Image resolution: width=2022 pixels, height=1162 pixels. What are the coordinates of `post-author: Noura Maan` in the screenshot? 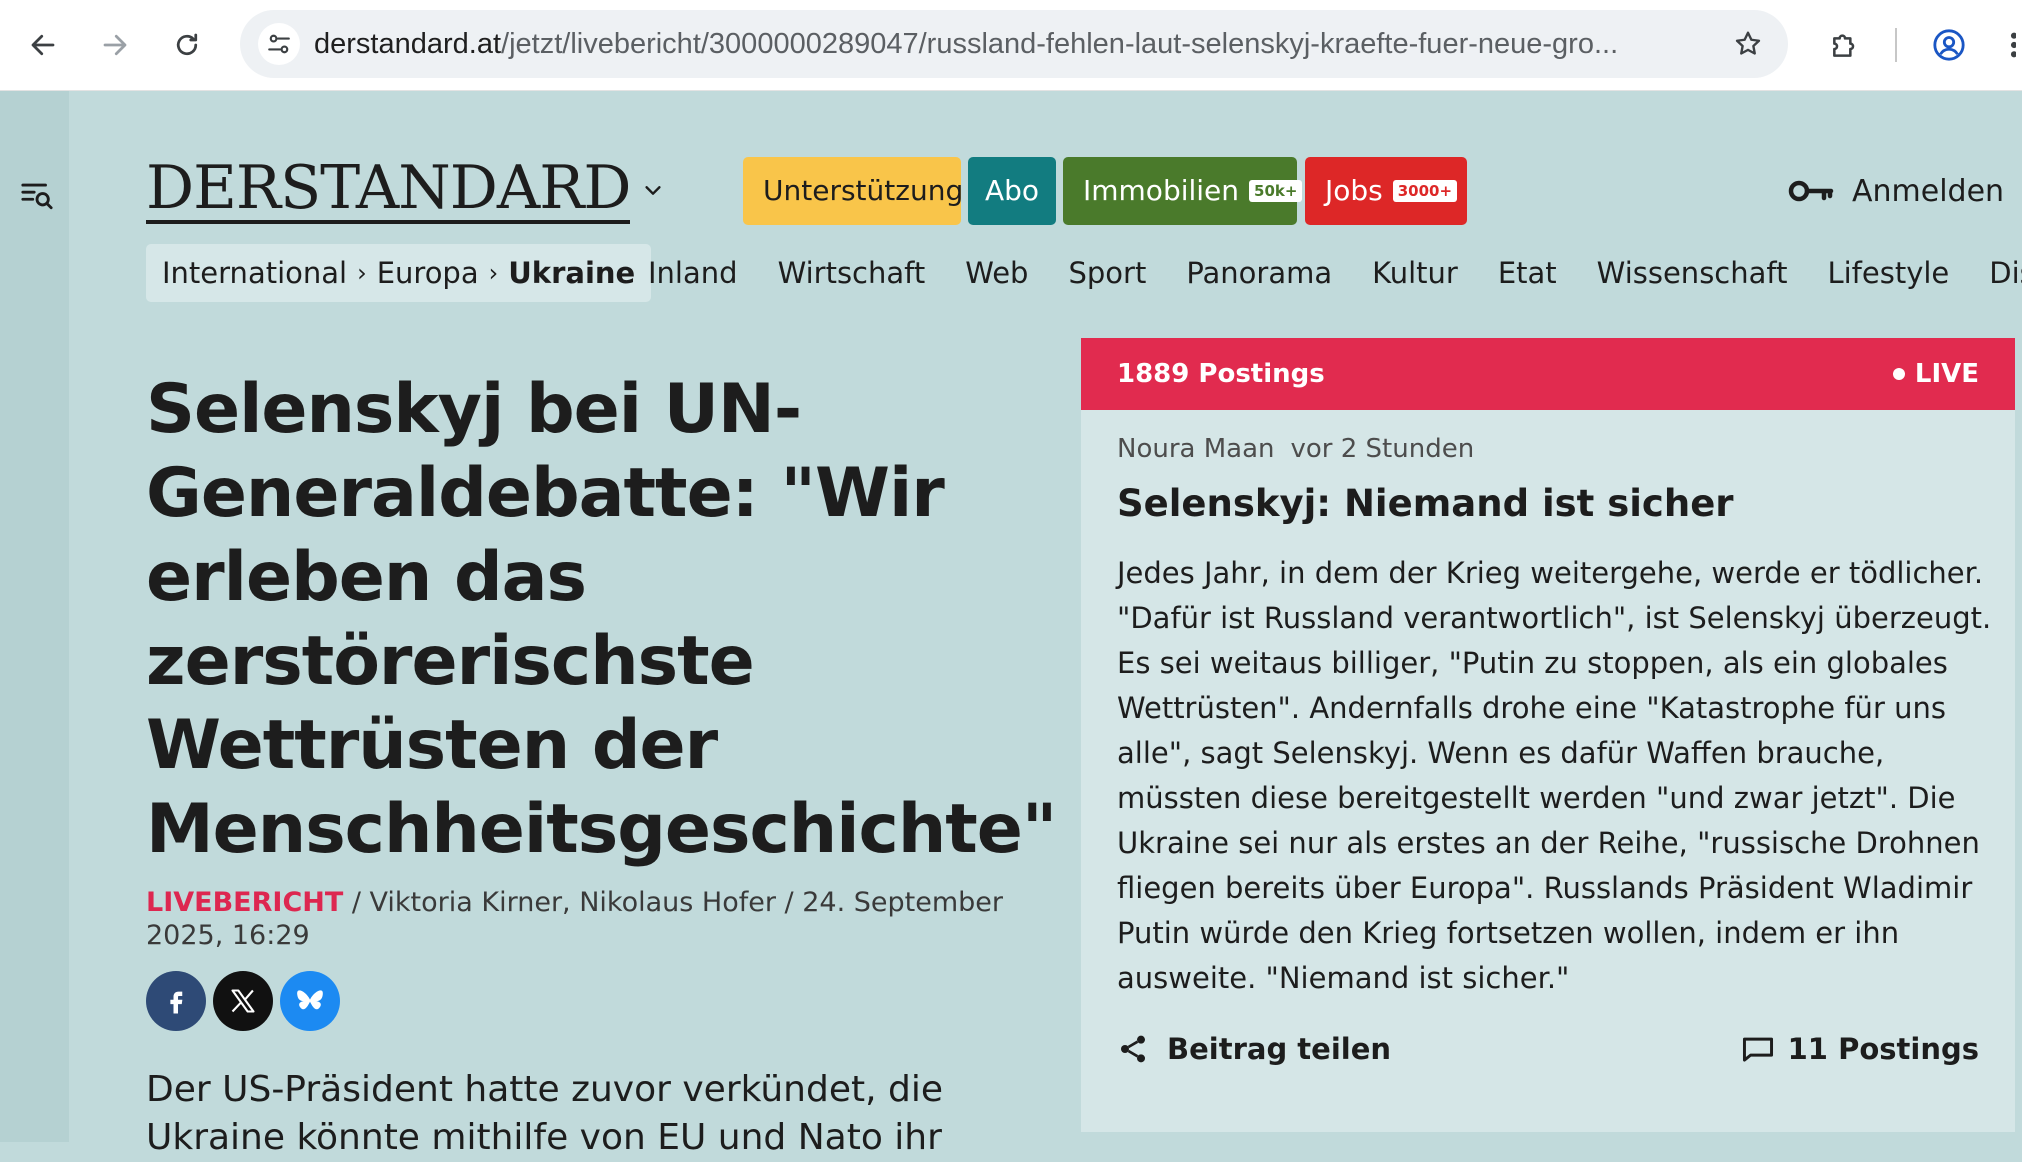 It's located at (1196, 449).